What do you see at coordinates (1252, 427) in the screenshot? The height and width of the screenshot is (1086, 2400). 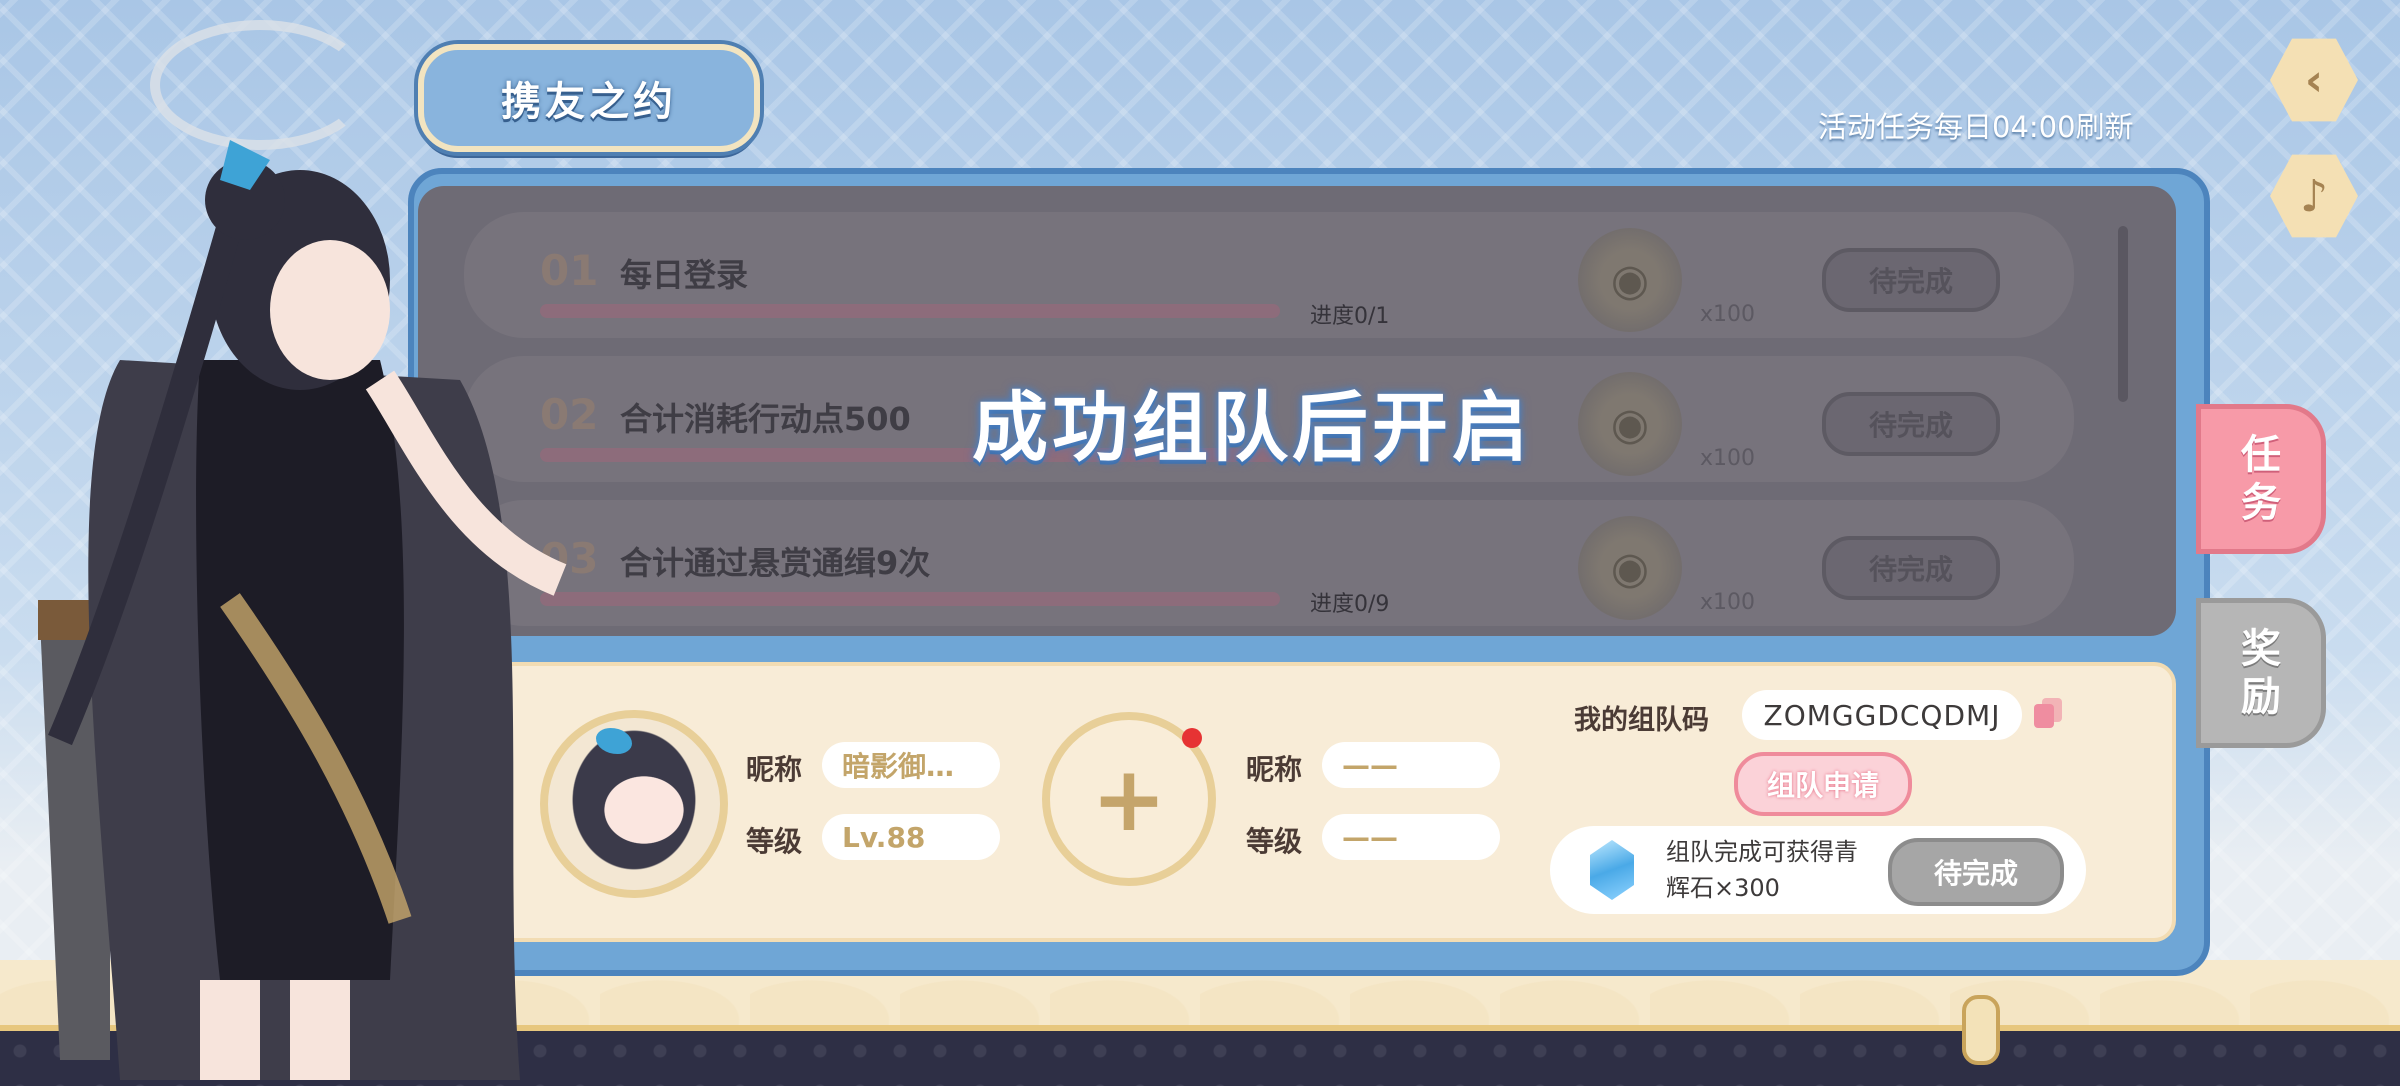 I see `locked-overlay-message: 成功组队后开启` at bounding box center [1252, 427].